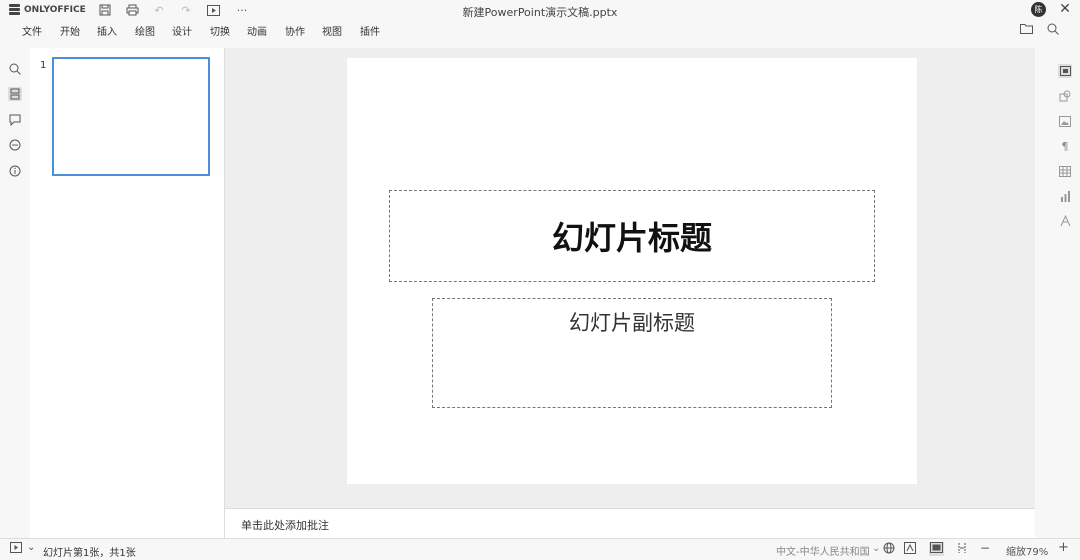 This screenshot has width=1080, height=560. I want to click on close-button: ✕, so click(1065, 9).